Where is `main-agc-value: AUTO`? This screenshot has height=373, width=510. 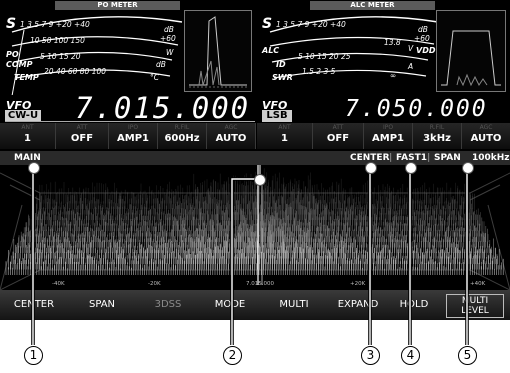
main-agc-value: AUTO is located at coordinates (231, 138).